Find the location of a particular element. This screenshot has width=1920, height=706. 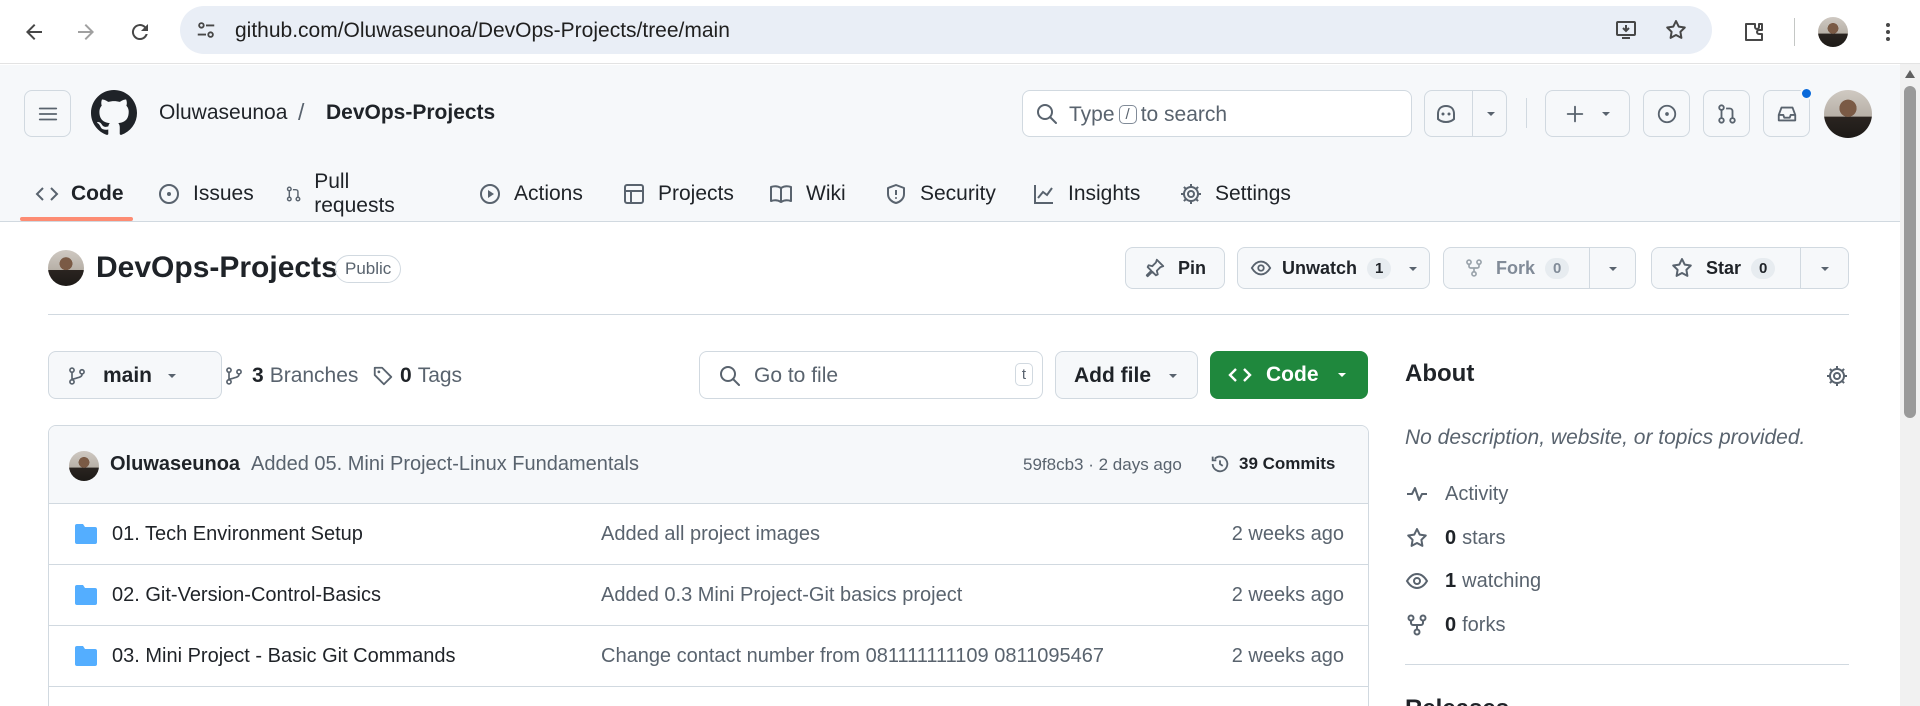

tab-pull-requests: Pull requests is located at coordinates (343, 193).